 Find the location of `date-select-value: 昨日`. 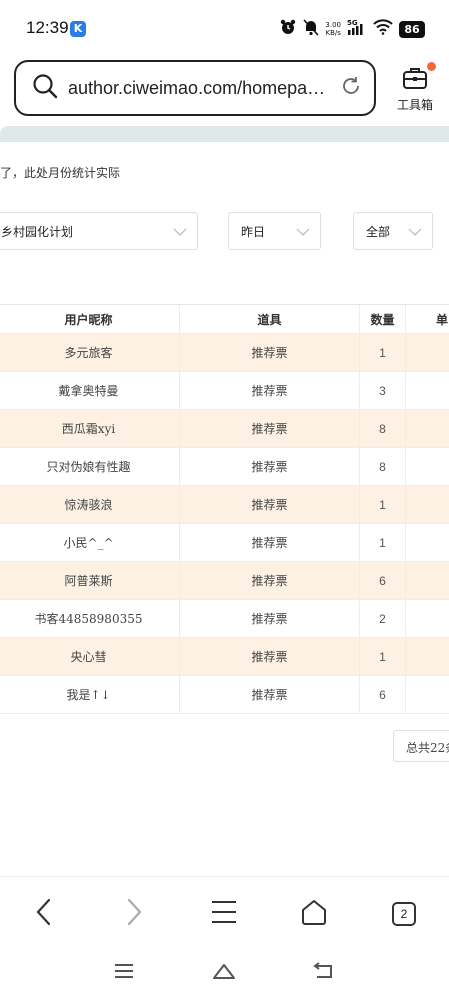

date-select-value: 昨日 is located at coordinates (253, 231).